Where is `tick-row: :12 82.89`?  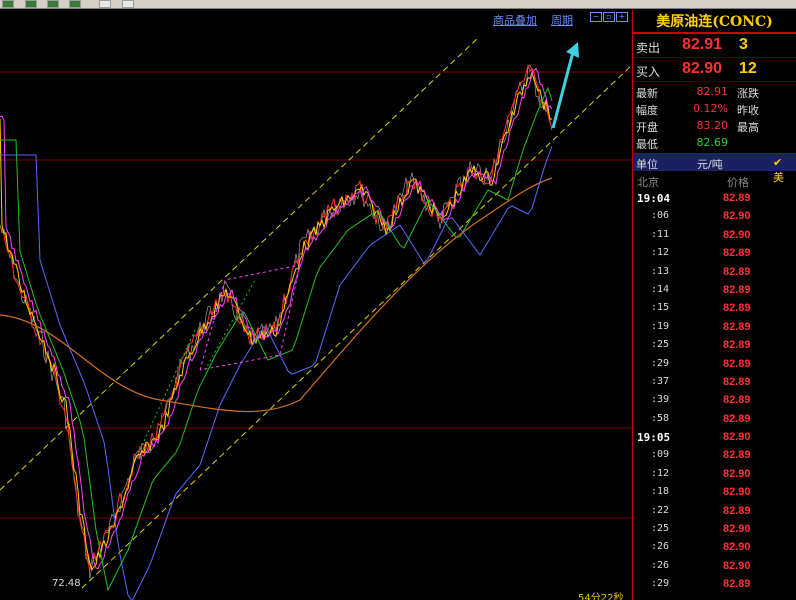
tick-row: :12 82.89 is located at coordinates (714, 253).